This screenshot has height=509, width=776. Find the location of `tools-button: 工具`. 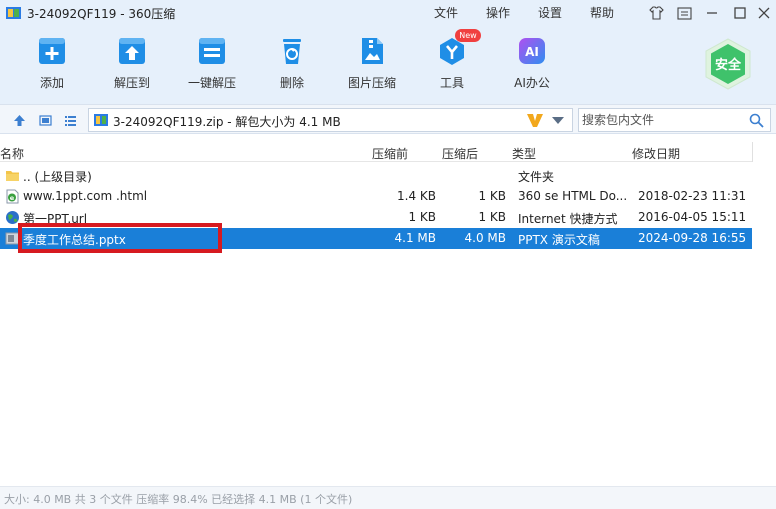

tools-button: 工具 is located at coordinates (452, 64).